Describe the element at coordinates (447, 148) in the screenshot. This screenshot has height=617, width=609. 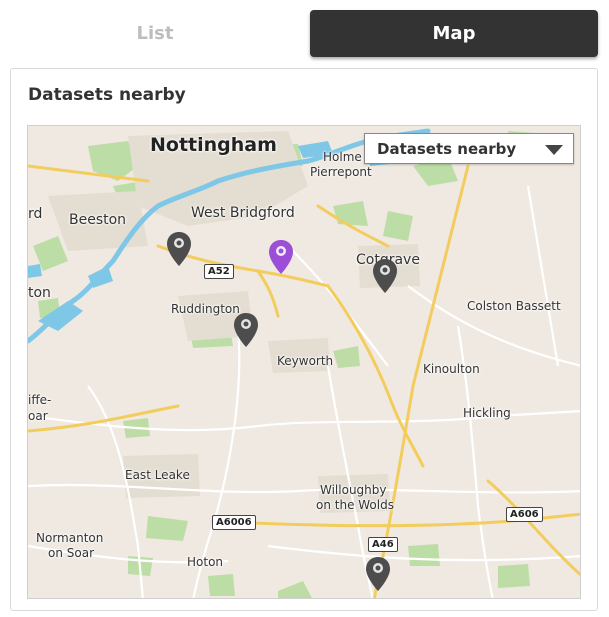
I see `dropdown-selected-value: Datasets nearby` at that location.